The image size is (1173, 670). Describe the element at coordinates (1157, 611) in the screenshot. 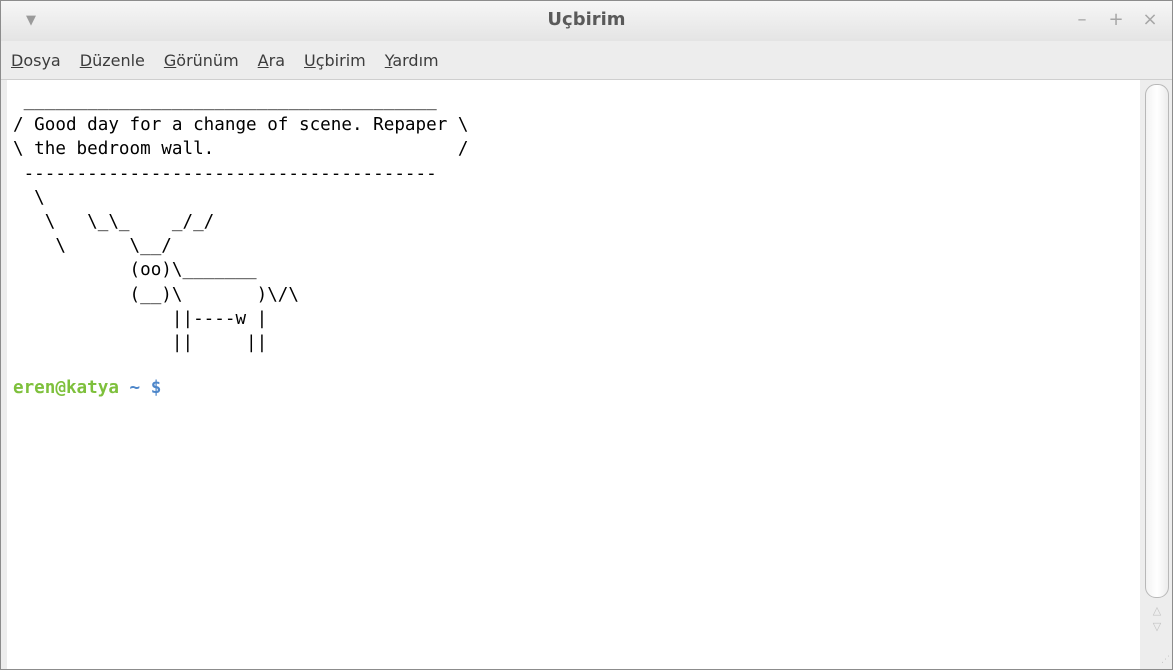

I see `scroll-up-arrow-icon: △` at that location.